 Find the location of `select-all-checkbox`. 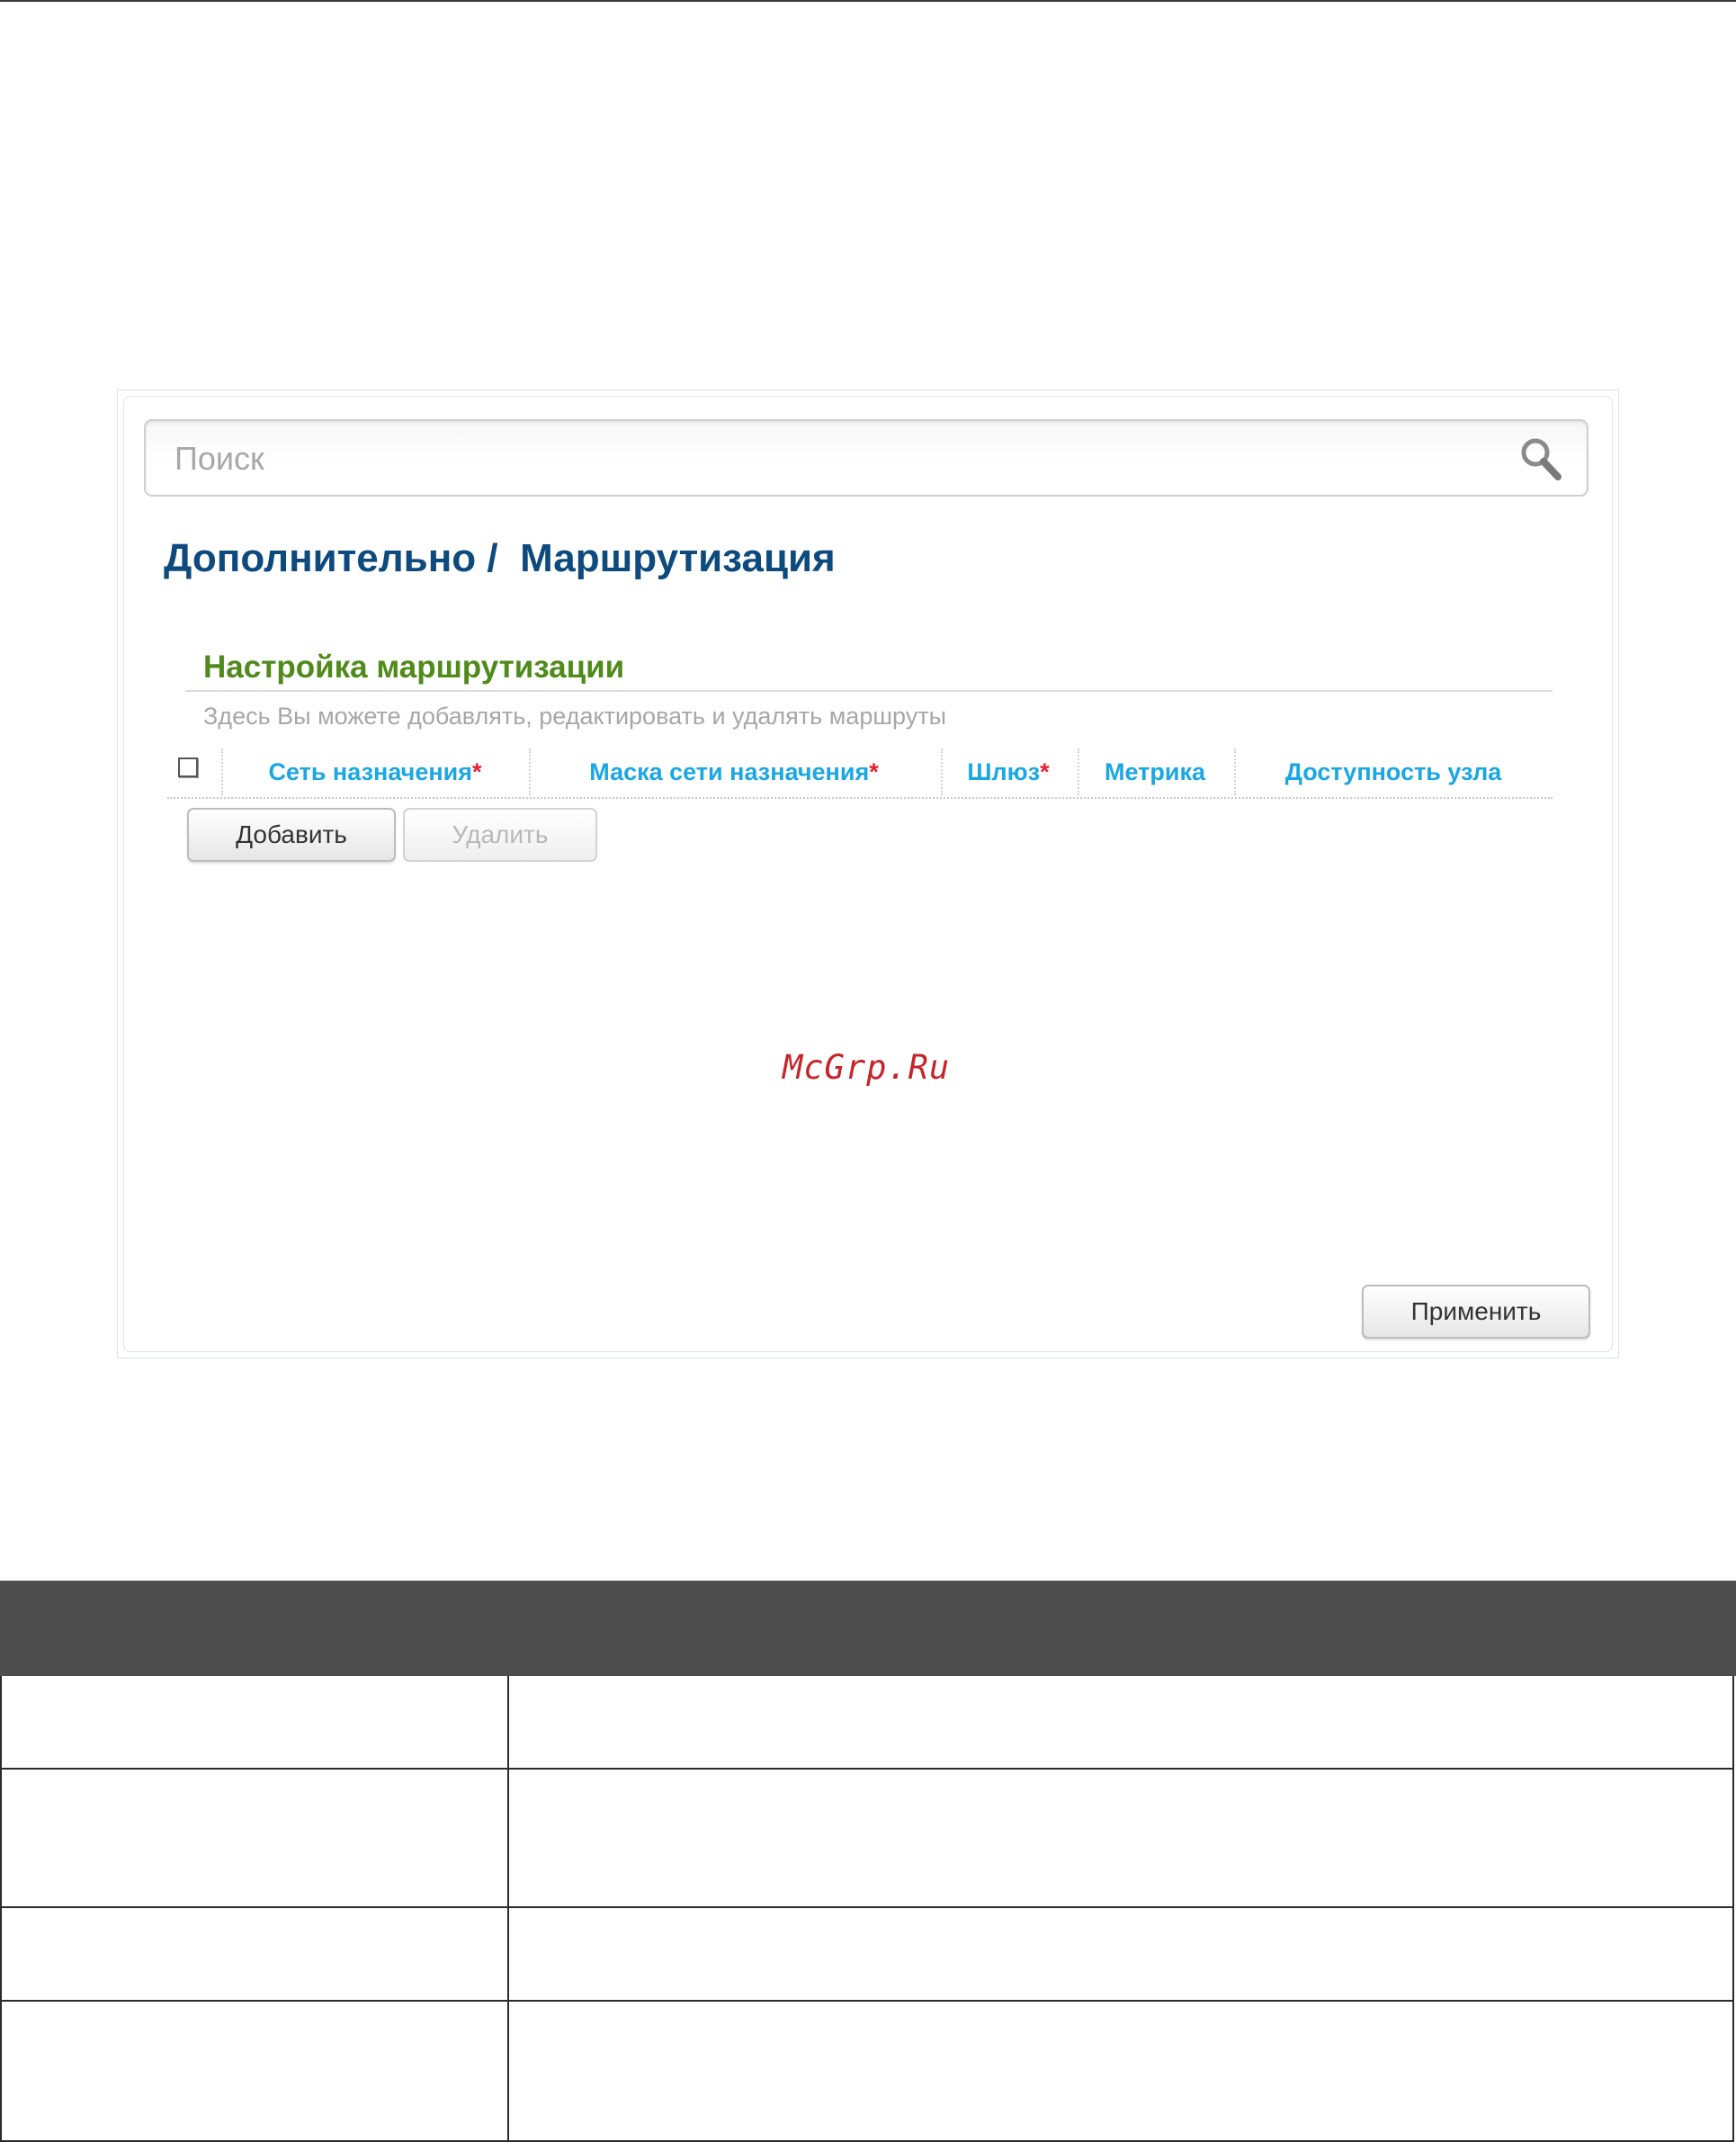

select-all-checkbox is located at coordinates (188, 767).